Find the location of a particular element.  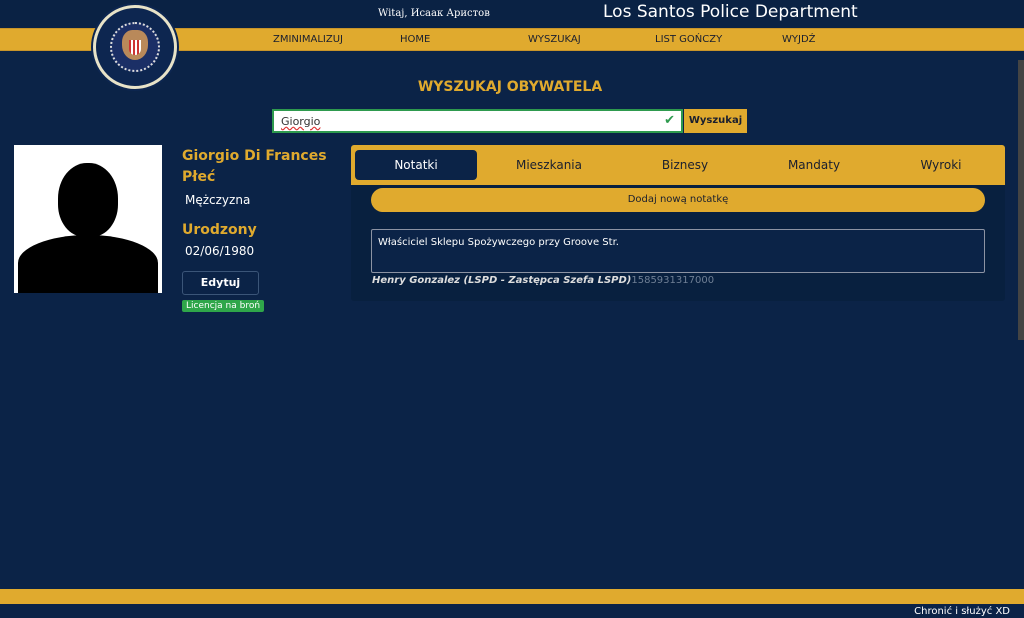

search-input: Giorgio ✔ is located at coordinates (477, 121).